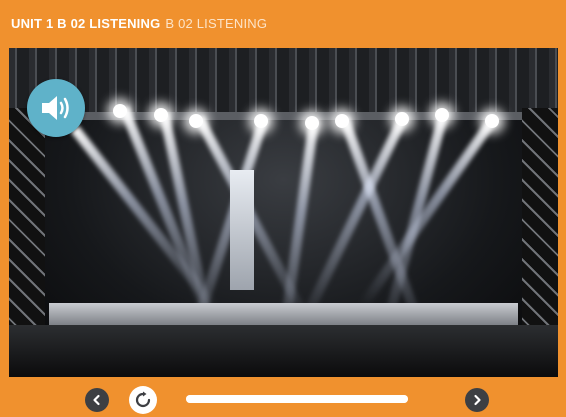  Describe the element at coordinates (86, 23) in the screenshot. I see `title-bold: UNIT 1 B 02 LISTENING` at that location.